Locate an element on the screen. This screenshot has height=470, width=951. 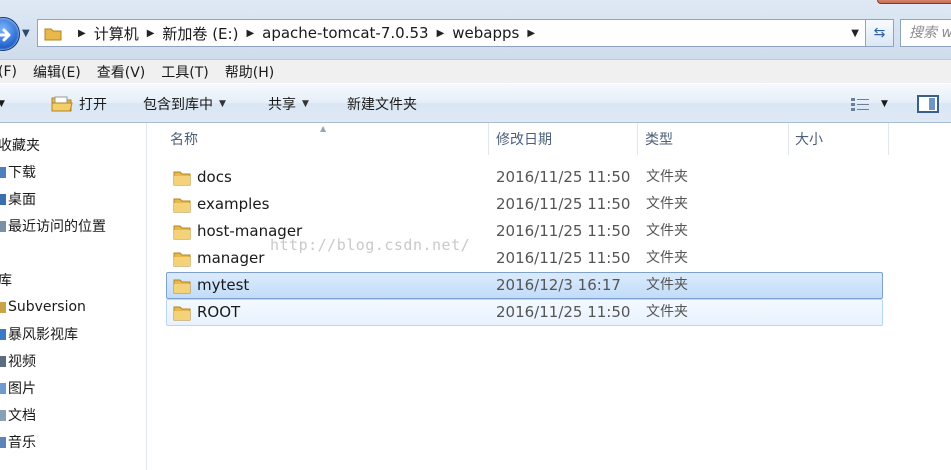
menu-file: (F) is located at coordinates (12, 72).